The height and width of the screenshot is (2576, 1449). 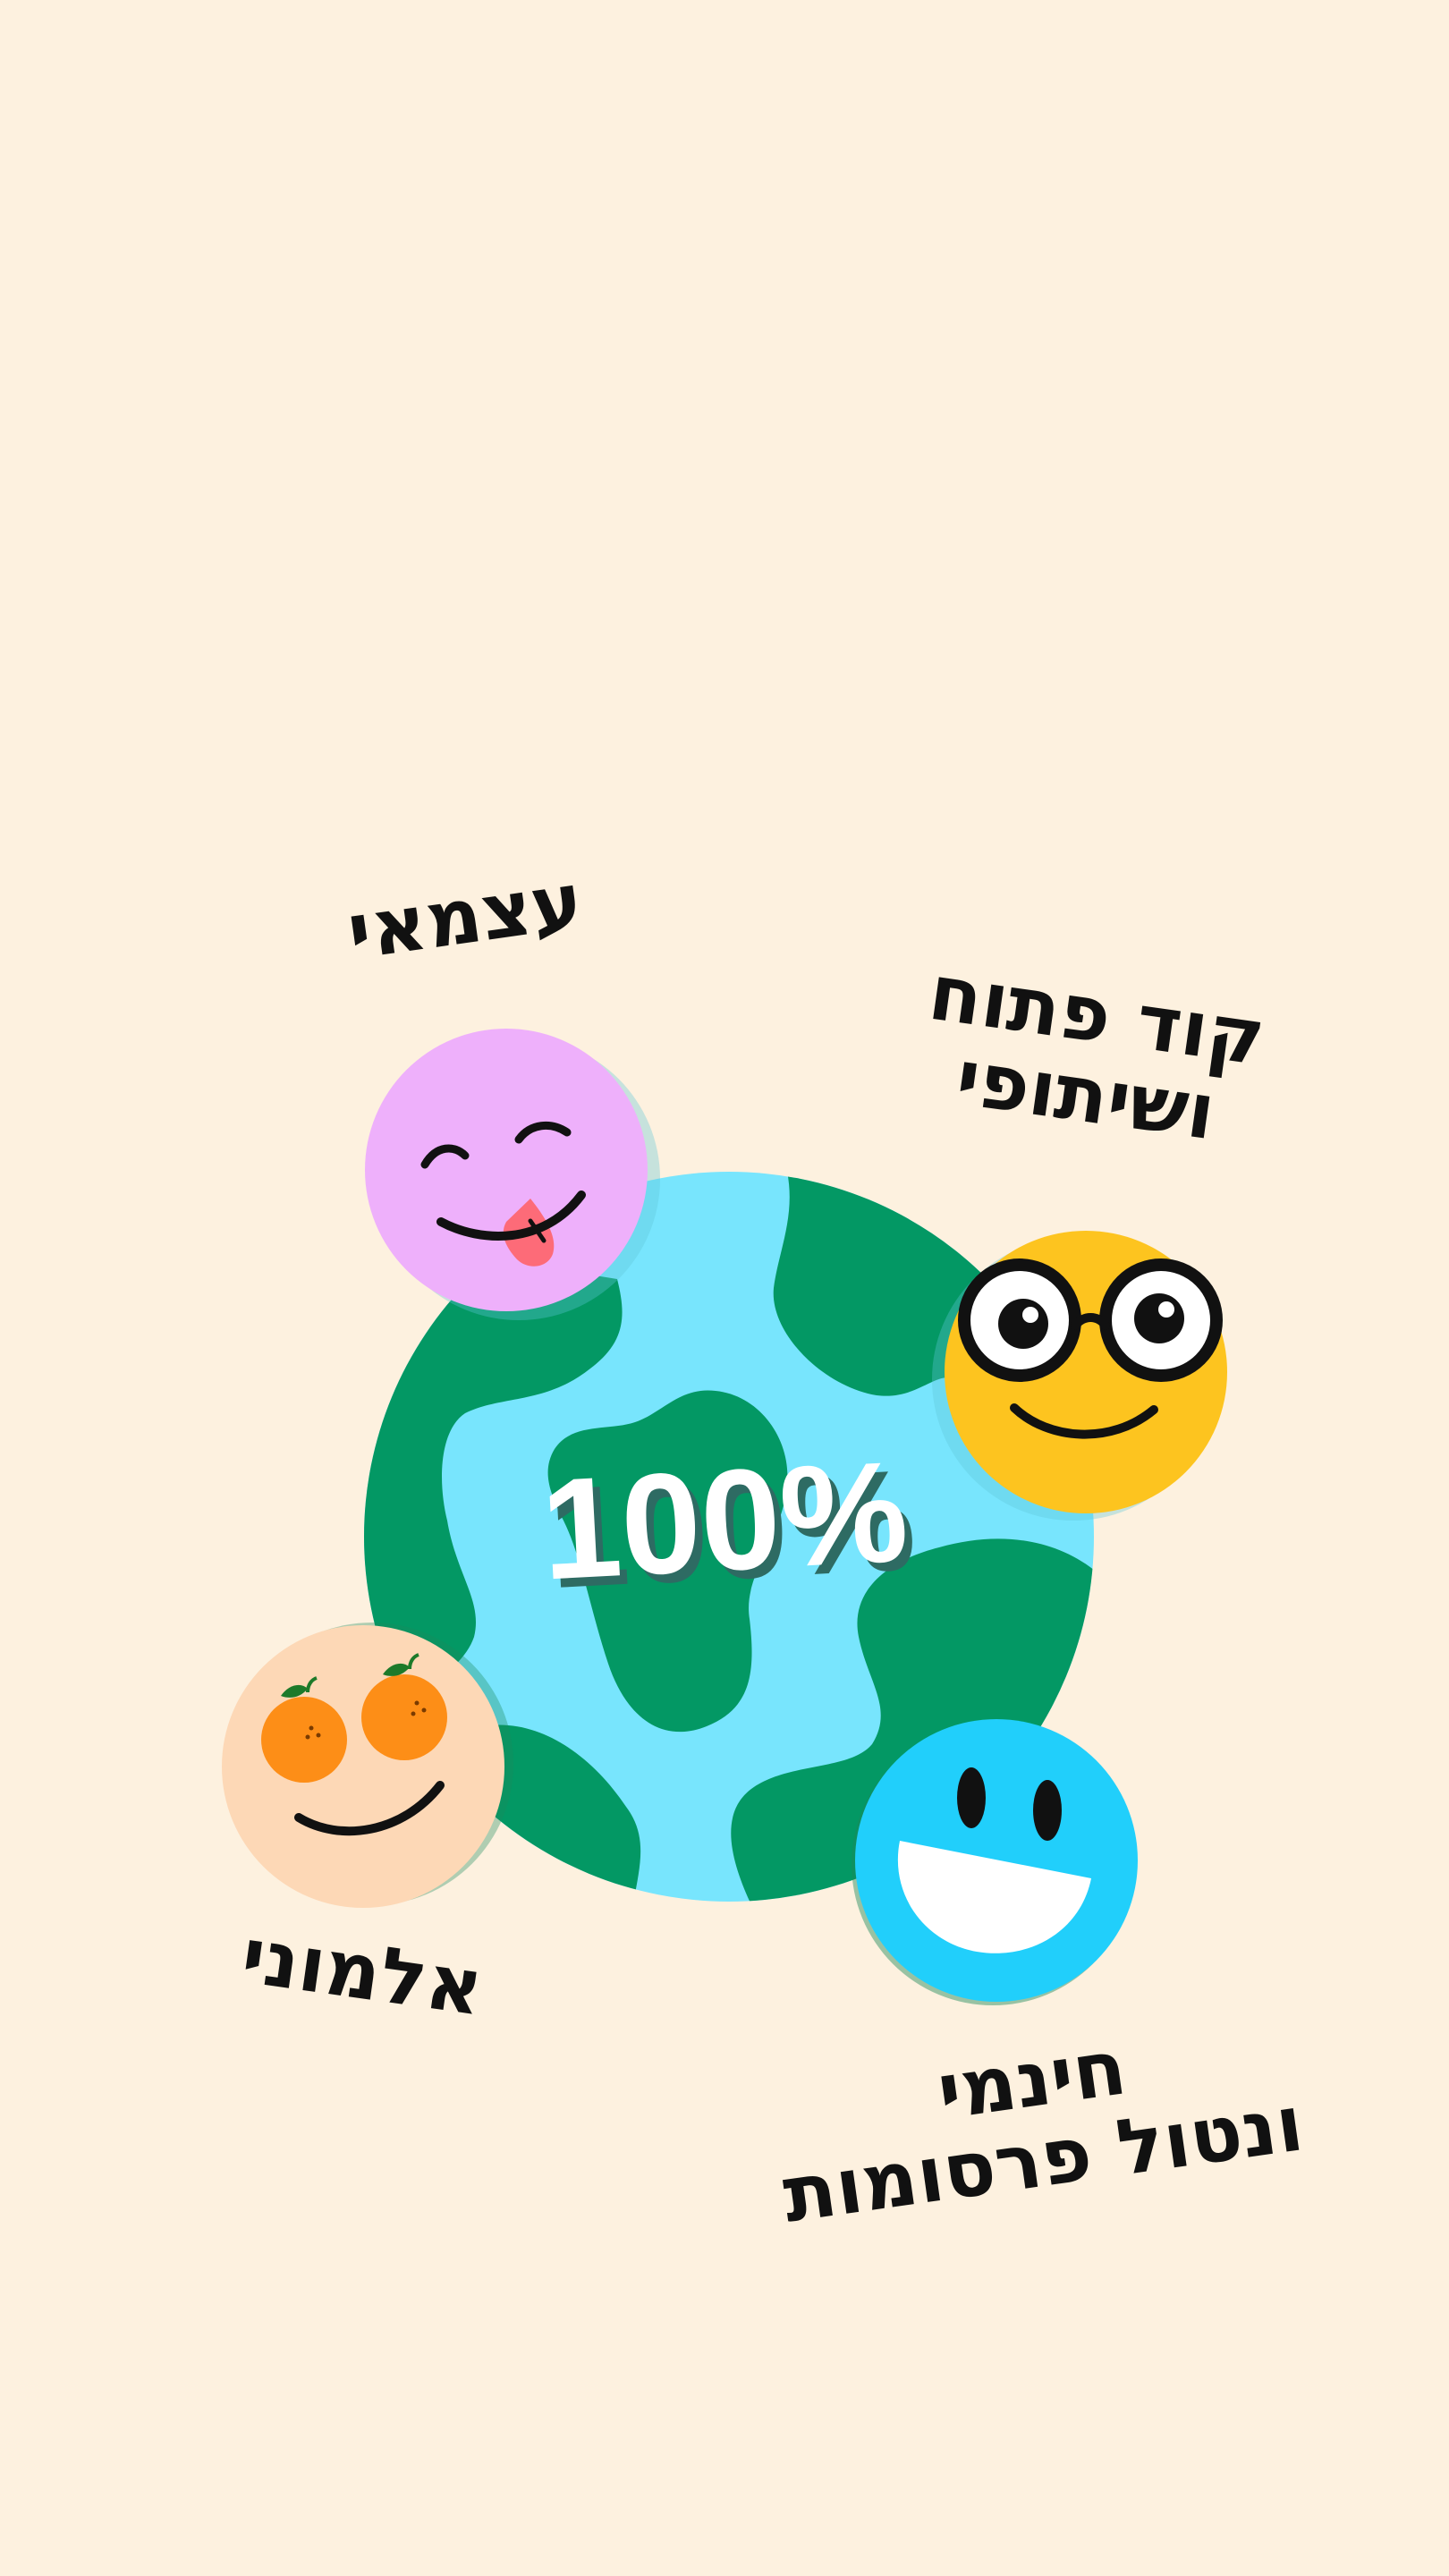 I want to click on laughing-face-icon, so click(x=995, y=1862).